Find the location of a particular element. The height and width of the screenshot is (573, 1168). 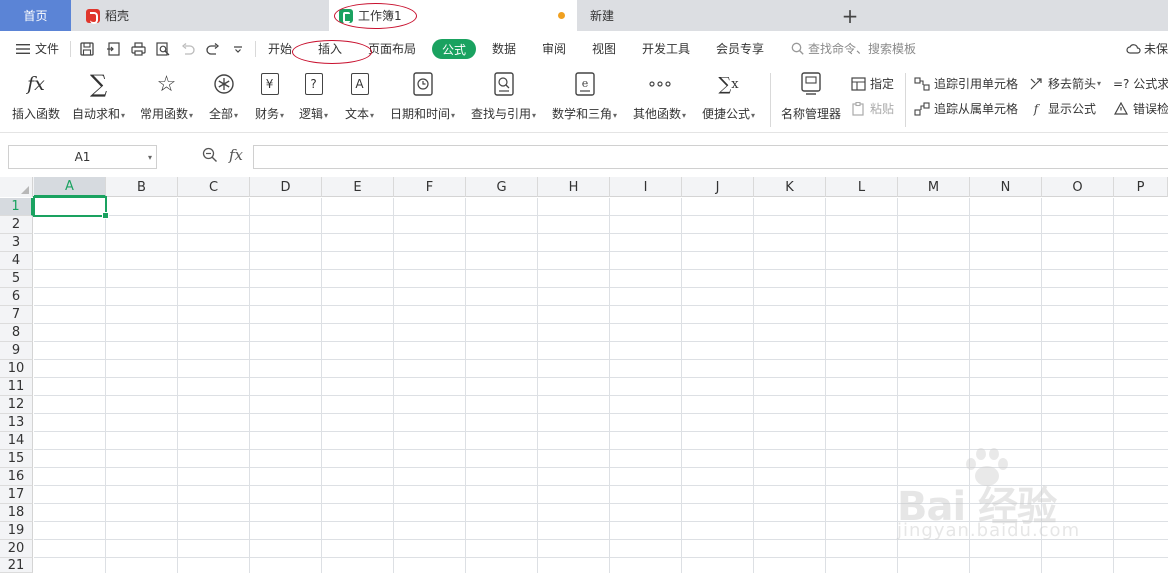

logic-button: ? 逻辑▾ is located at coordinates (313, 96).